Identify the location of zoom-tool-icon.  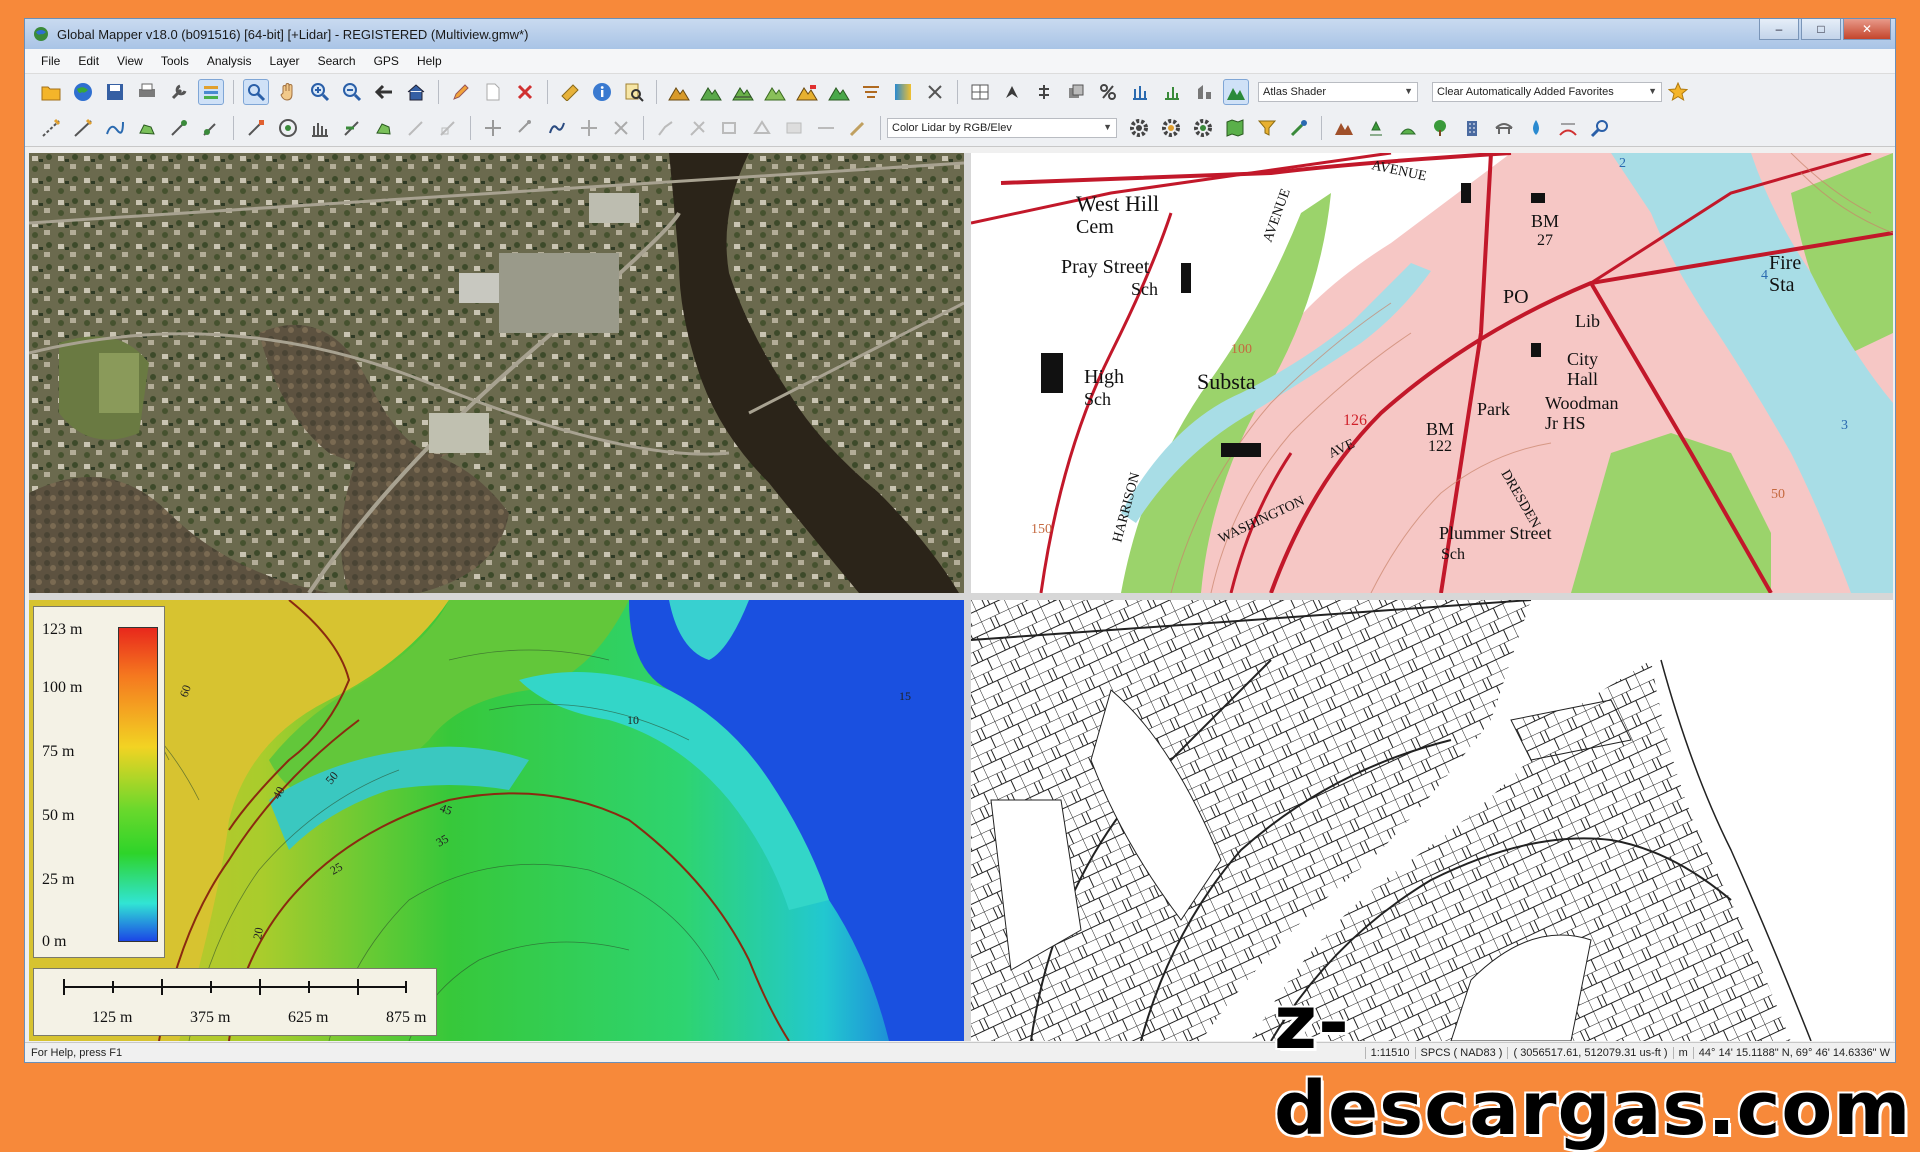
(256, 92).